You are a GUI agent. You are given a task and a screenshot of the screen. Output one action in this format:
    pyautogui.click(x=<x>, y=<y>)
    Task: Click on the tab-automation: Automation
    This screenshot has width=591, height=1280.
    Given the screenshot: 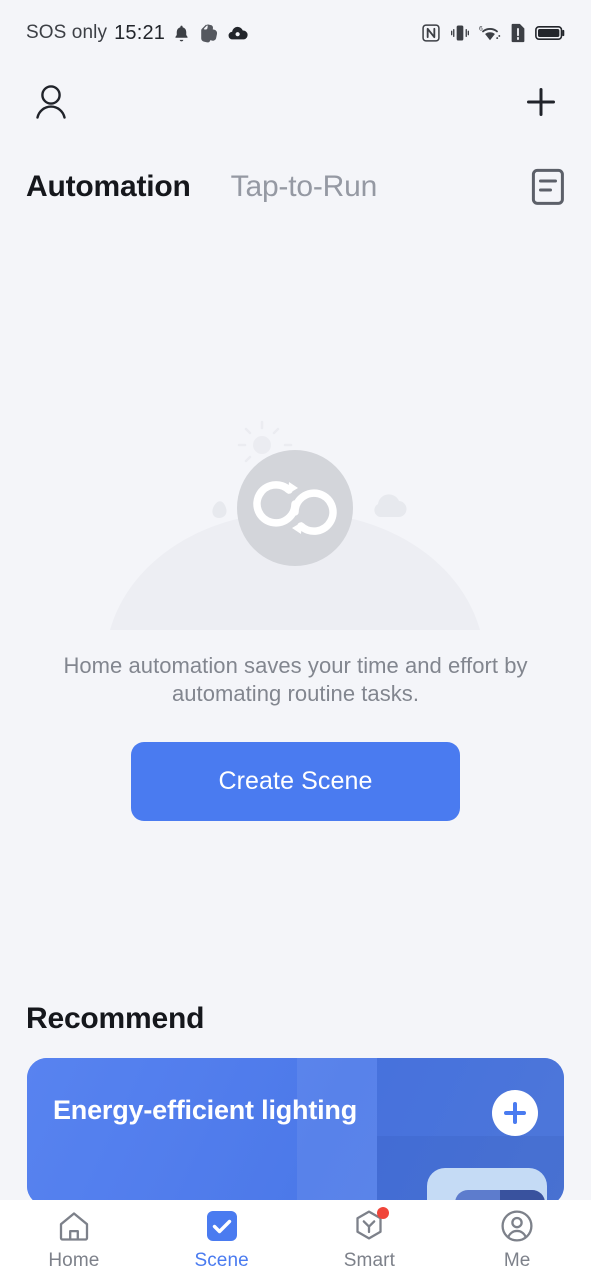 What is the action you would take?
    pyautogui.click(x=108, y=187)
    